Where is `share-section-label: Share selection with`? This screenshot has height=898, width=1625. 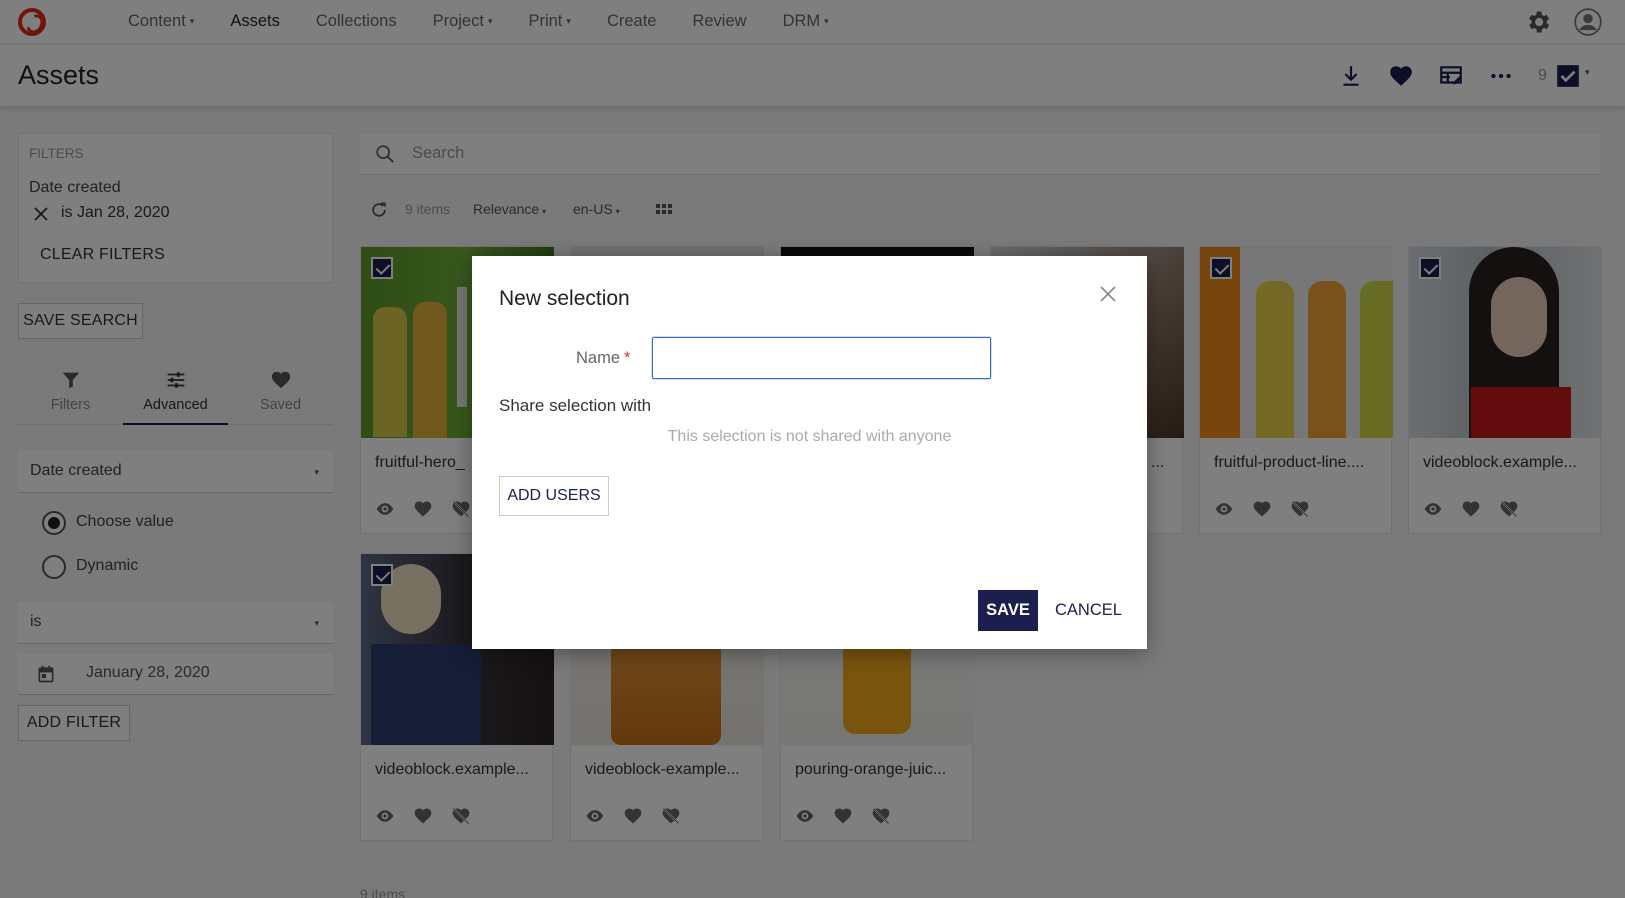 share-section-label: Share selection with is located at coordinates (575, 405).